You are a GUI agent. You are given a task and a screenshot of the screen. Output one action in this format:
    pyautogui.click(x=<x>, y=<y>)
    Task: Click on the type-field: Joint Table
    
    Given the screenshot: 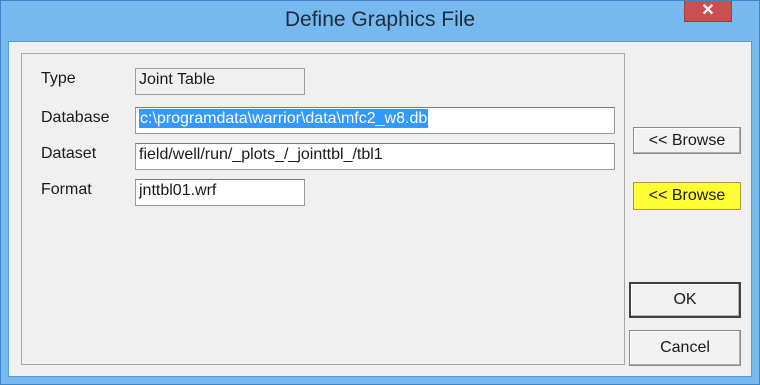 What is the action you would take?
    pyautogui.click(x=220, y=81)
    